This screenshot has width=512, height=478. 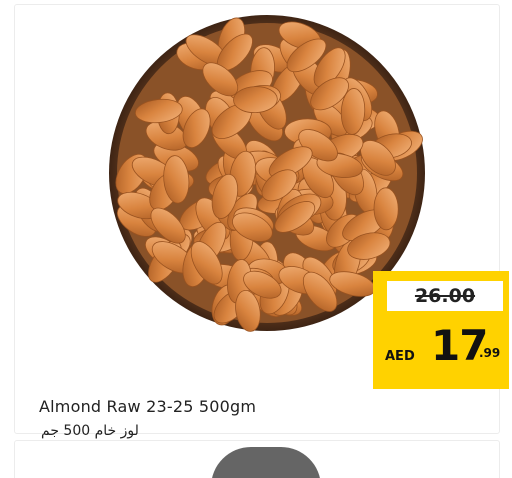 What do you see at coordinates (386, 209) in the screenshot?
I see `almond-shape` at bounding box center [386, 209].